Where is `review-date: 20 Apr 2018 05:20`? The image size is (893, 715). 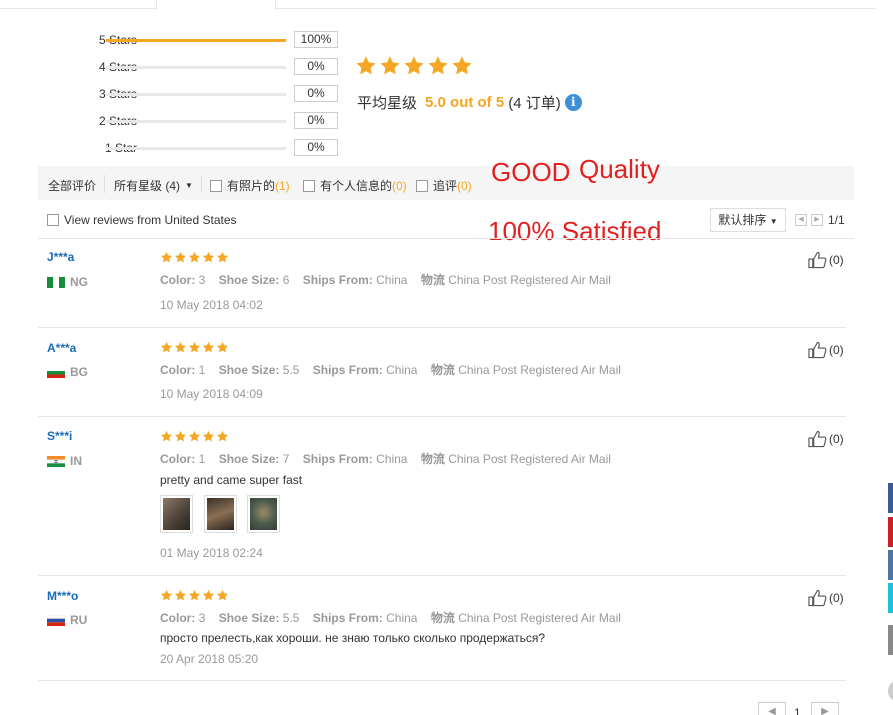 review-date: 20 Apr 2018 05:20 is located at coordinates (209, 659).